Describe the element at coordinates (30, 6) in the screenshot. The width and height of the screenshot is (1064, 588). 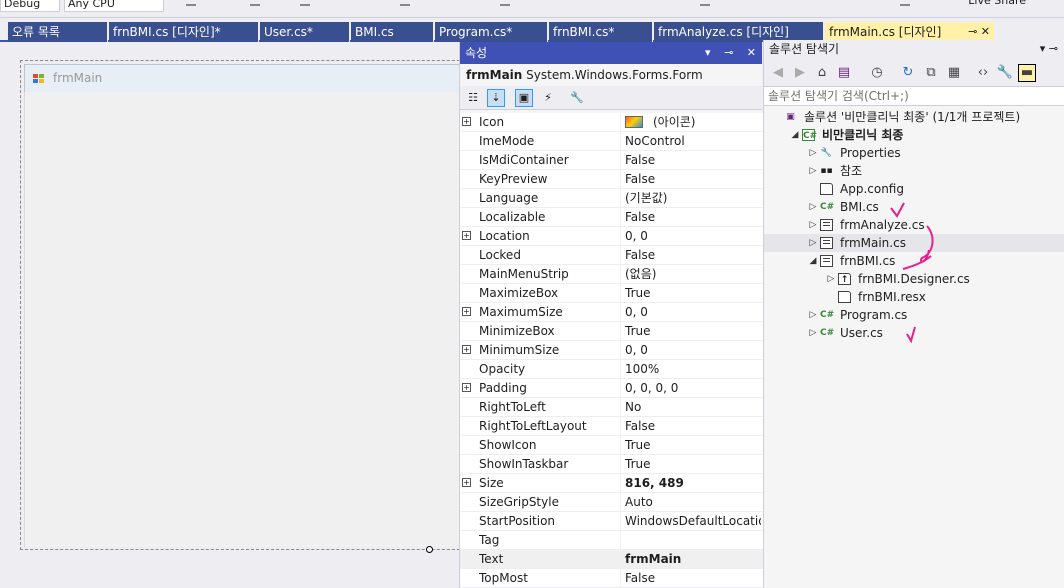
I see `configuration-dropdown: Debug` at that location.